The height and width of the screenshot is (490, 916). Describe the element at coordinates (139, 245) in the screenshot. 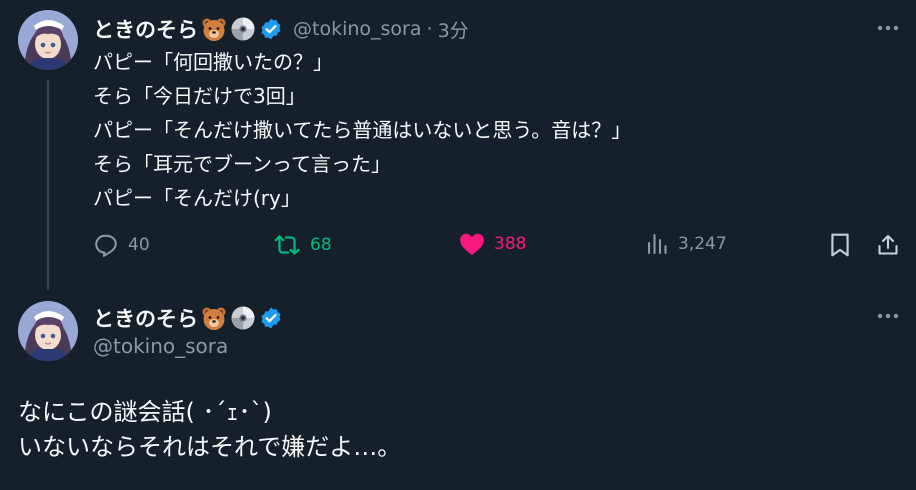

I see `reply-count: 40` at that location.